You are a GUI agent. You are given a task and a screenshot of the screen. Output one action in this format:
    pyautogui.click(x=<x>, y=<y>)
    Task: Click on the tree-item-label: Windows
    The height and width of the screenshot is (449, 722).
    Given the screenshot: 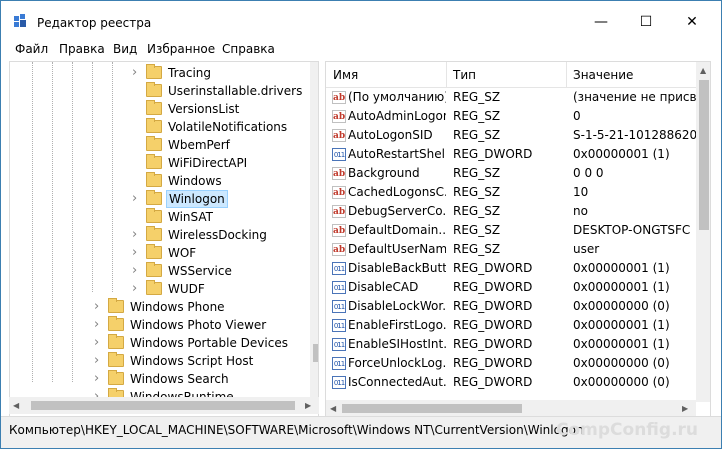 What is the action you would take?
    pyautogui.click(x=195, y=181)
    